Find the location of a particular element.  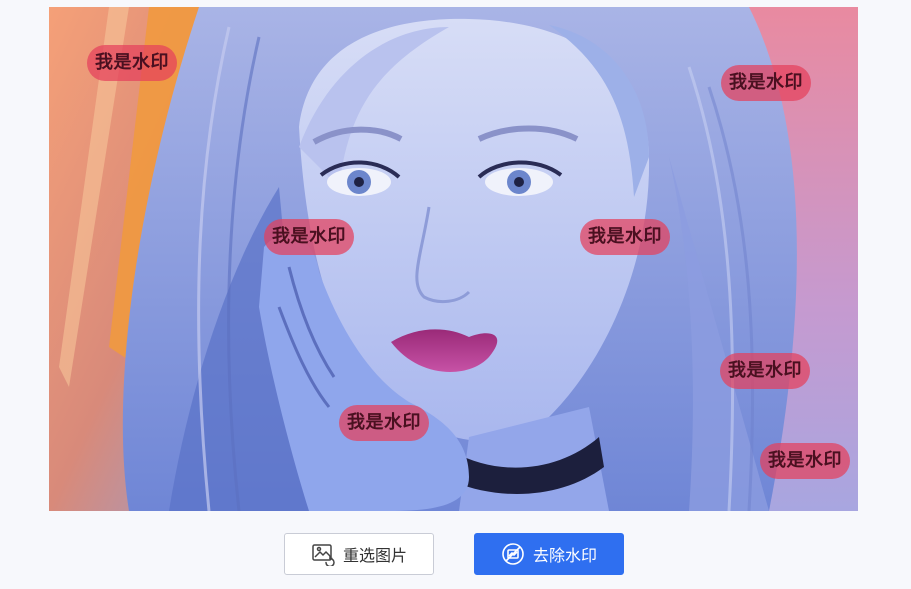

remove-watermark-button: 去除水印 is located at coordinates (549, 554).